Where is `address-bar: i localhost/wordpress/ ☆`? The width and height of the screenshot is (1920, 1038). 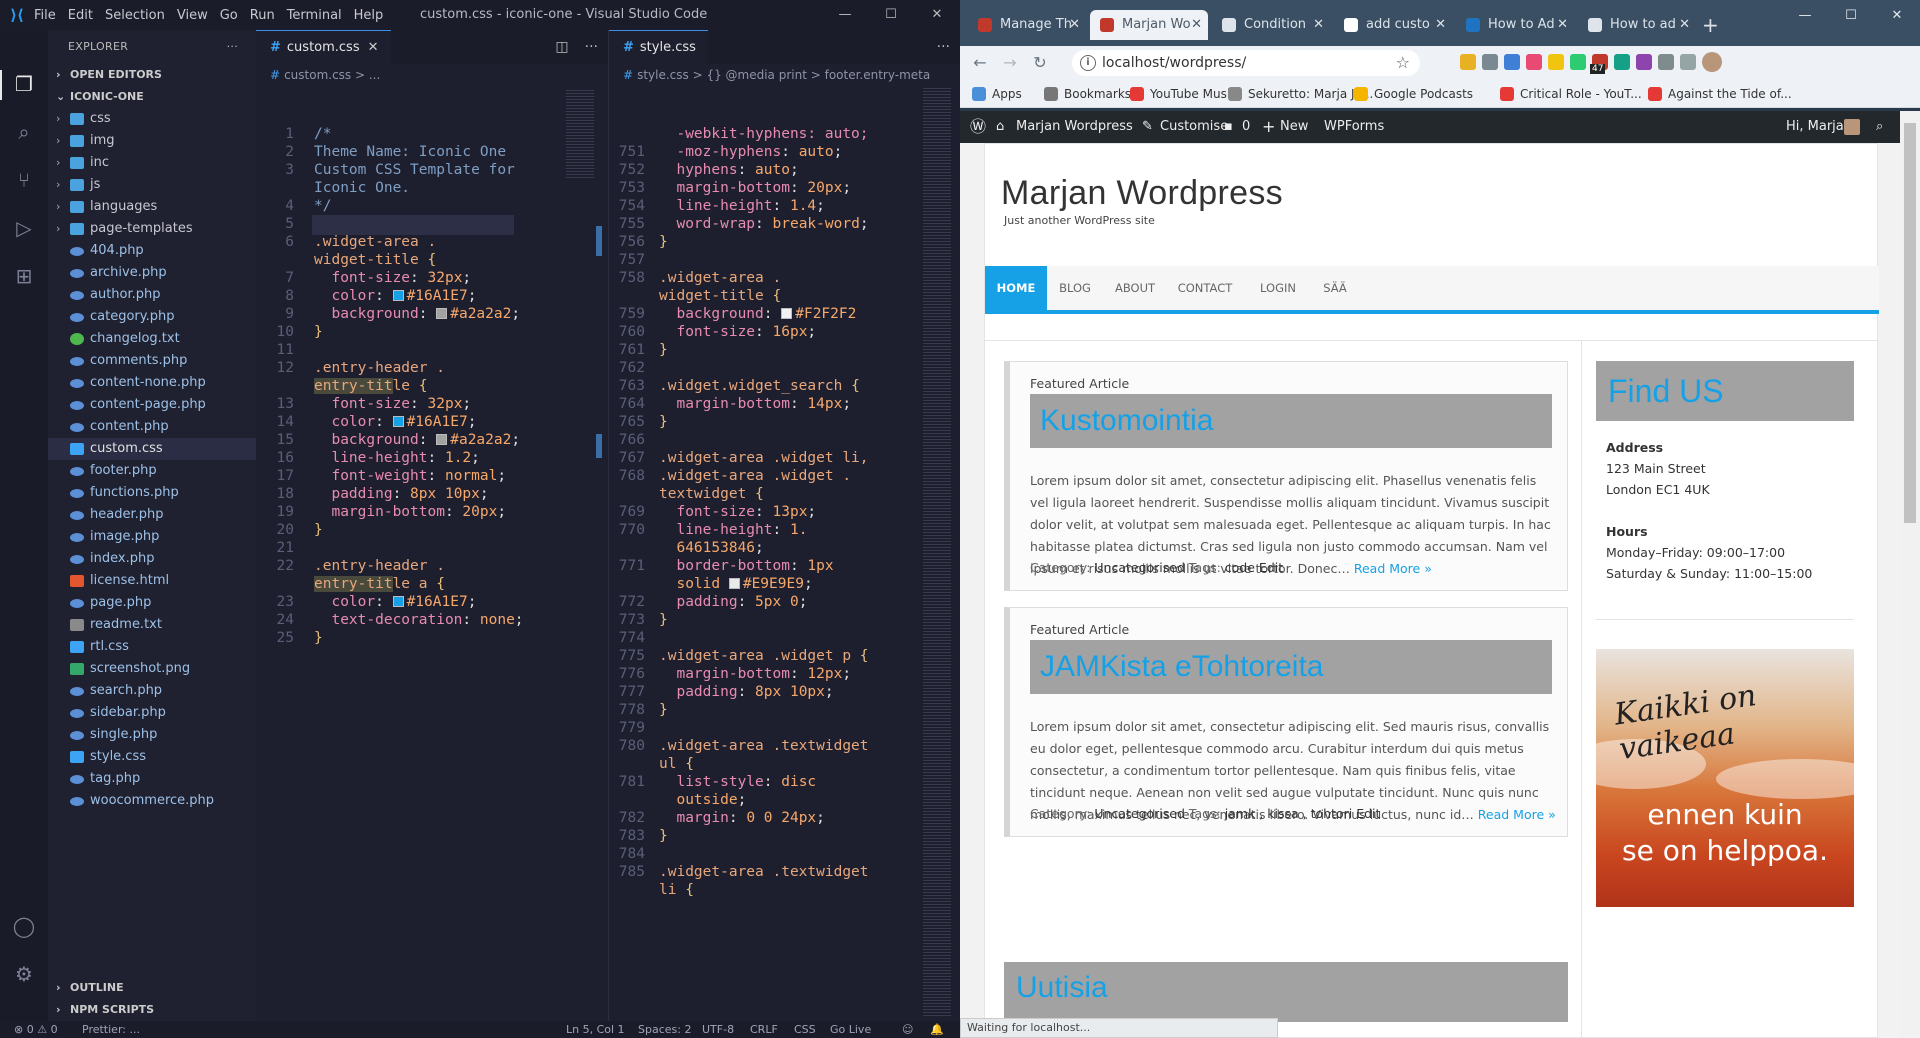
address-bar: i localhost/wordpress/ ☆ is located at coordinates (1246, 63).